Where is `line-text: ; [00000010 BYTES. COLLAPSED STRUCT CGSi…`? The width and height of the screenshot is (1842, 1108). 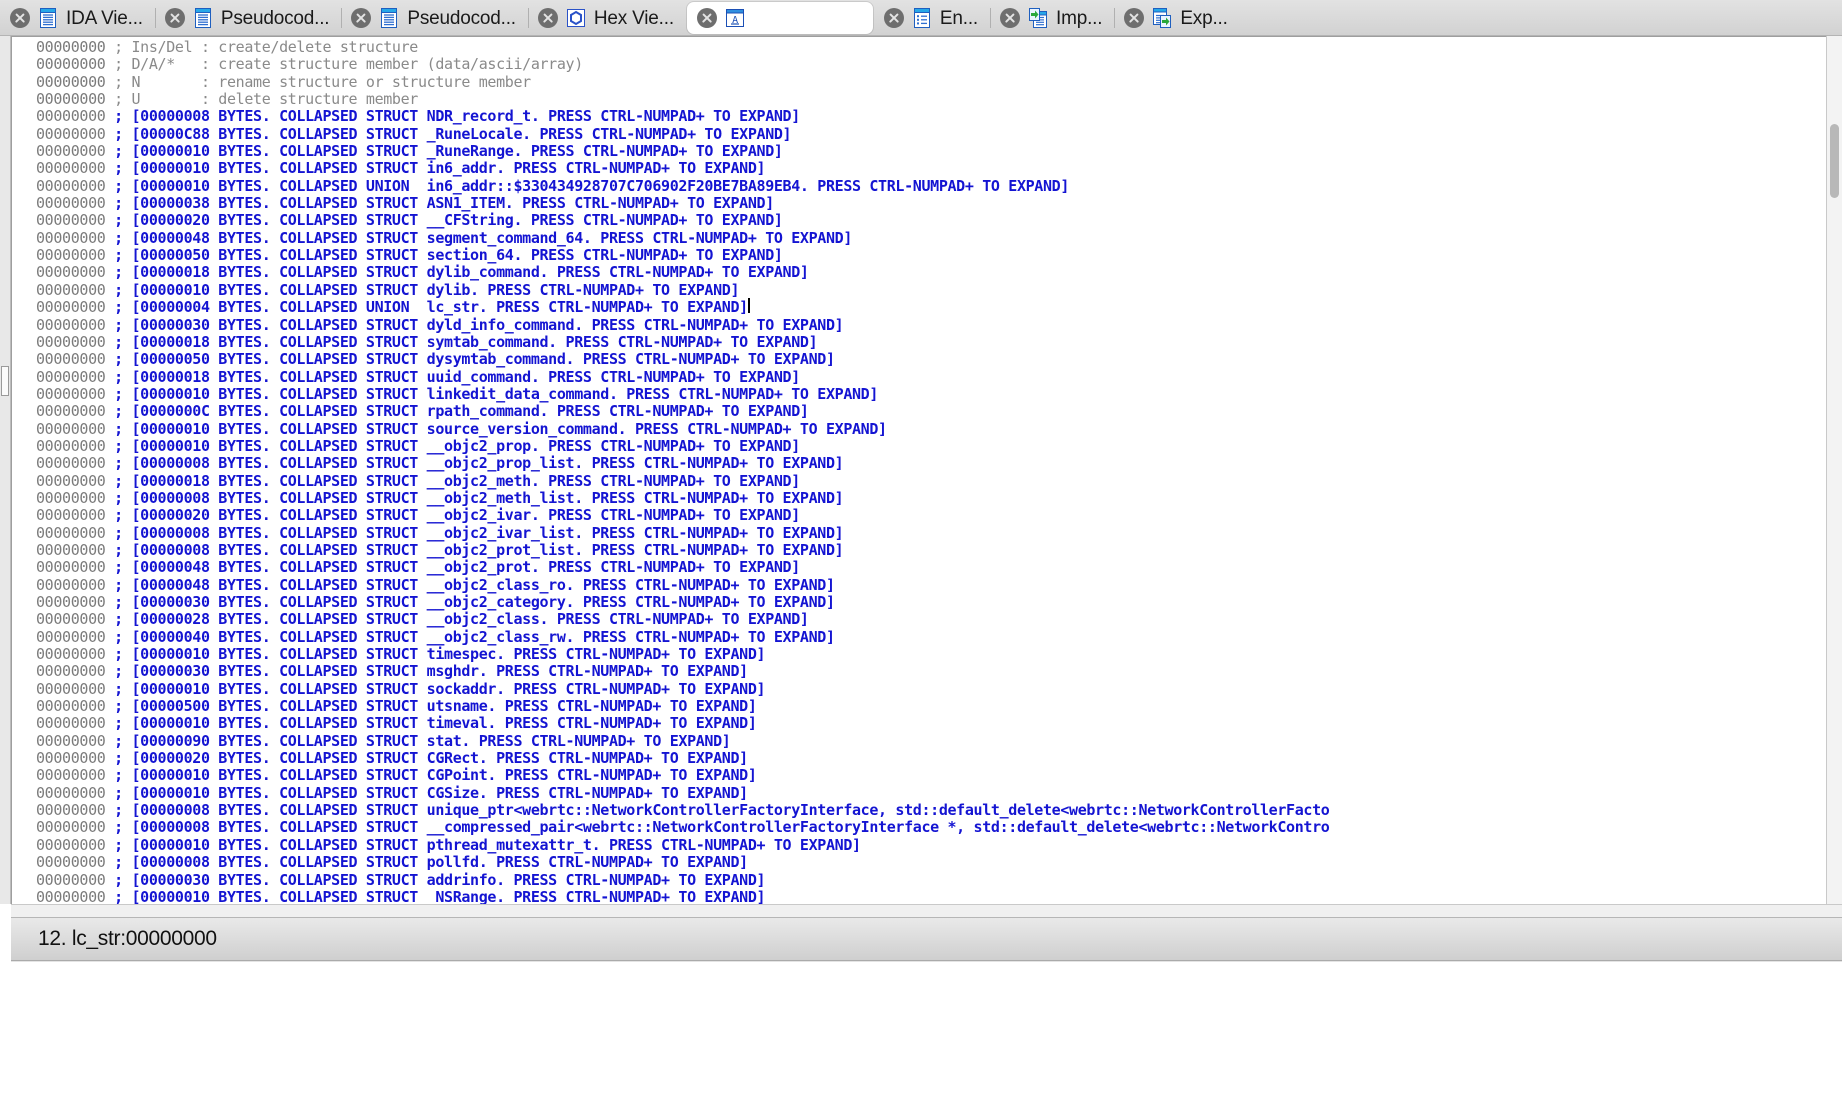 line-text: ; [00000010 BYTES. COLLAPSED STRUCT CGSi… is located at coordinates (431, 792).